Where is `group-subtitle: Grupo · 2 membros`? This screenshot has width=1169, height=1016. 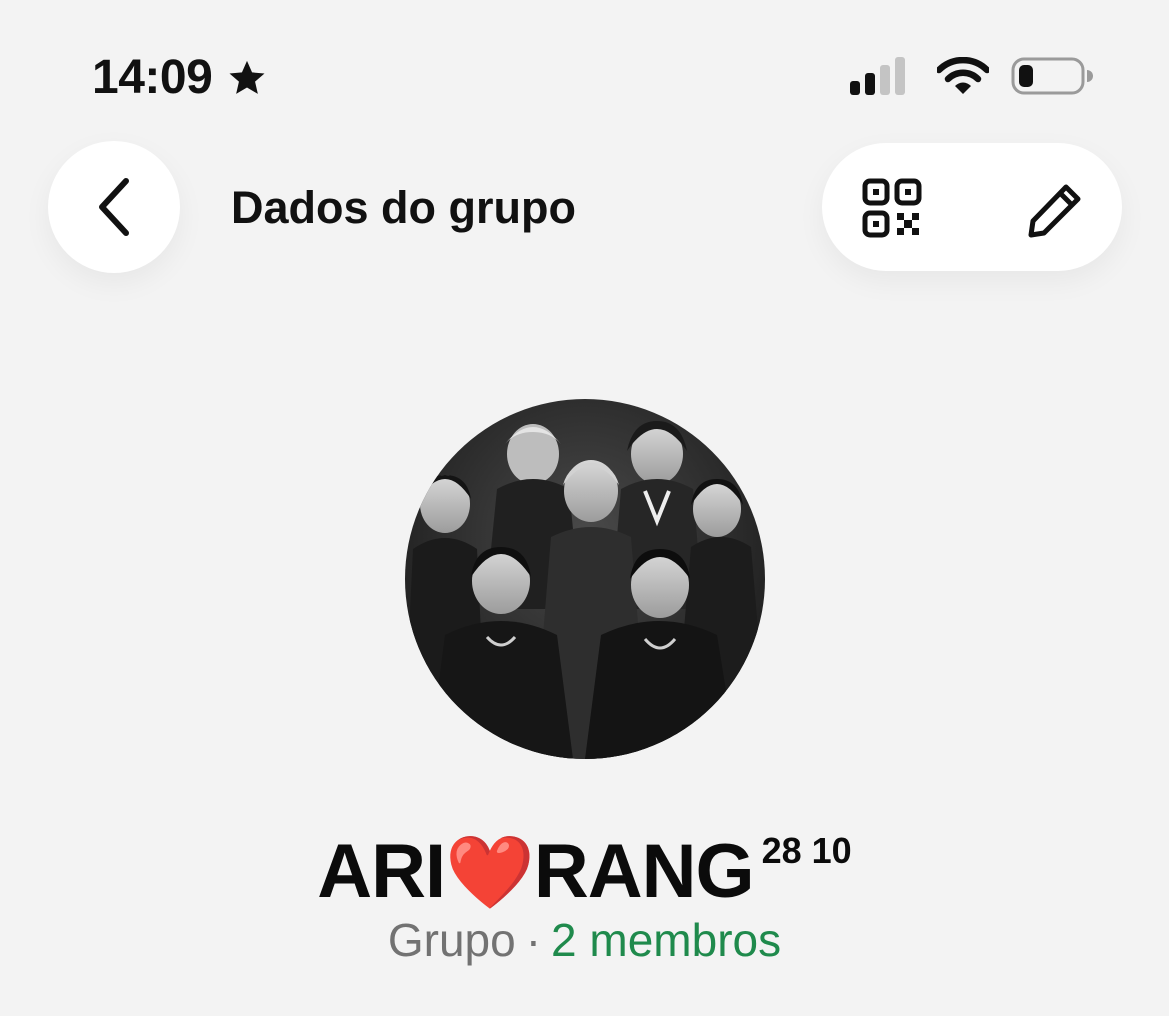 group-subtitle: Grupo · 2 membros is located at coordinates (584, 940).